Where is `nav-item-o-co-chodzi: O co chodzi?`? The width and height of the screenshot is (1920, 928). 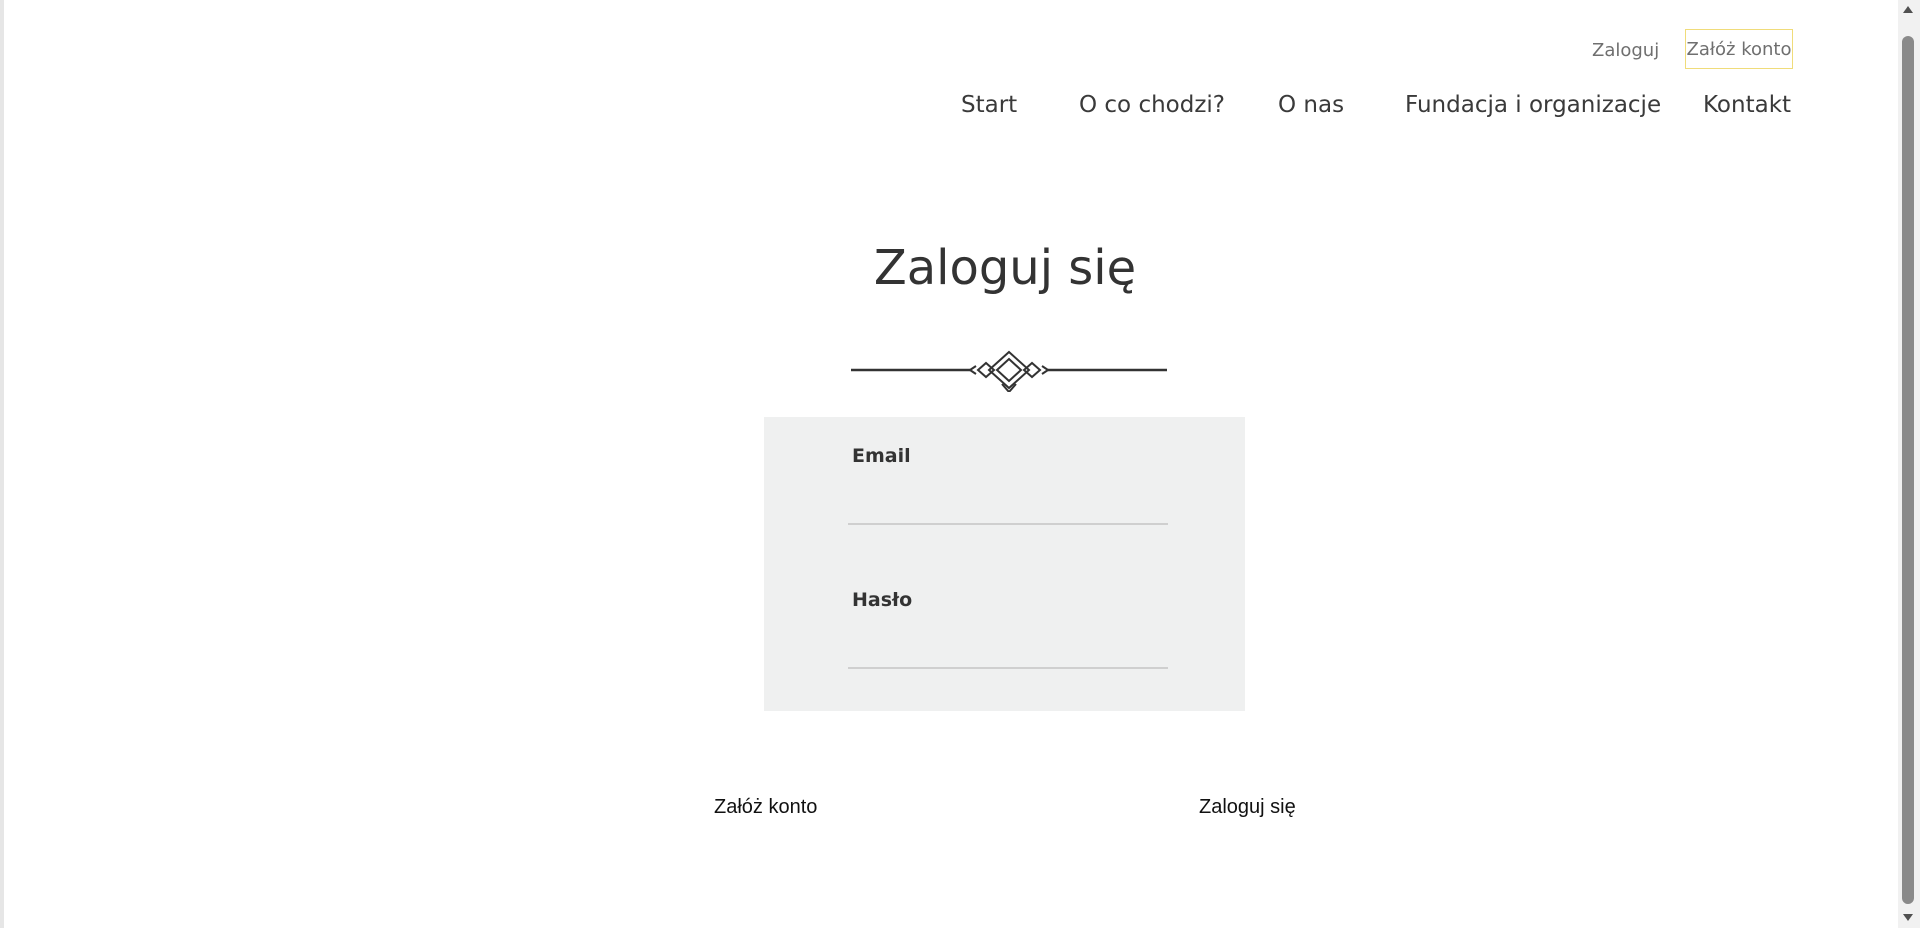 nav-item-o-co-chodzi: O co chodzi? is located at coordinates (1152, 105).